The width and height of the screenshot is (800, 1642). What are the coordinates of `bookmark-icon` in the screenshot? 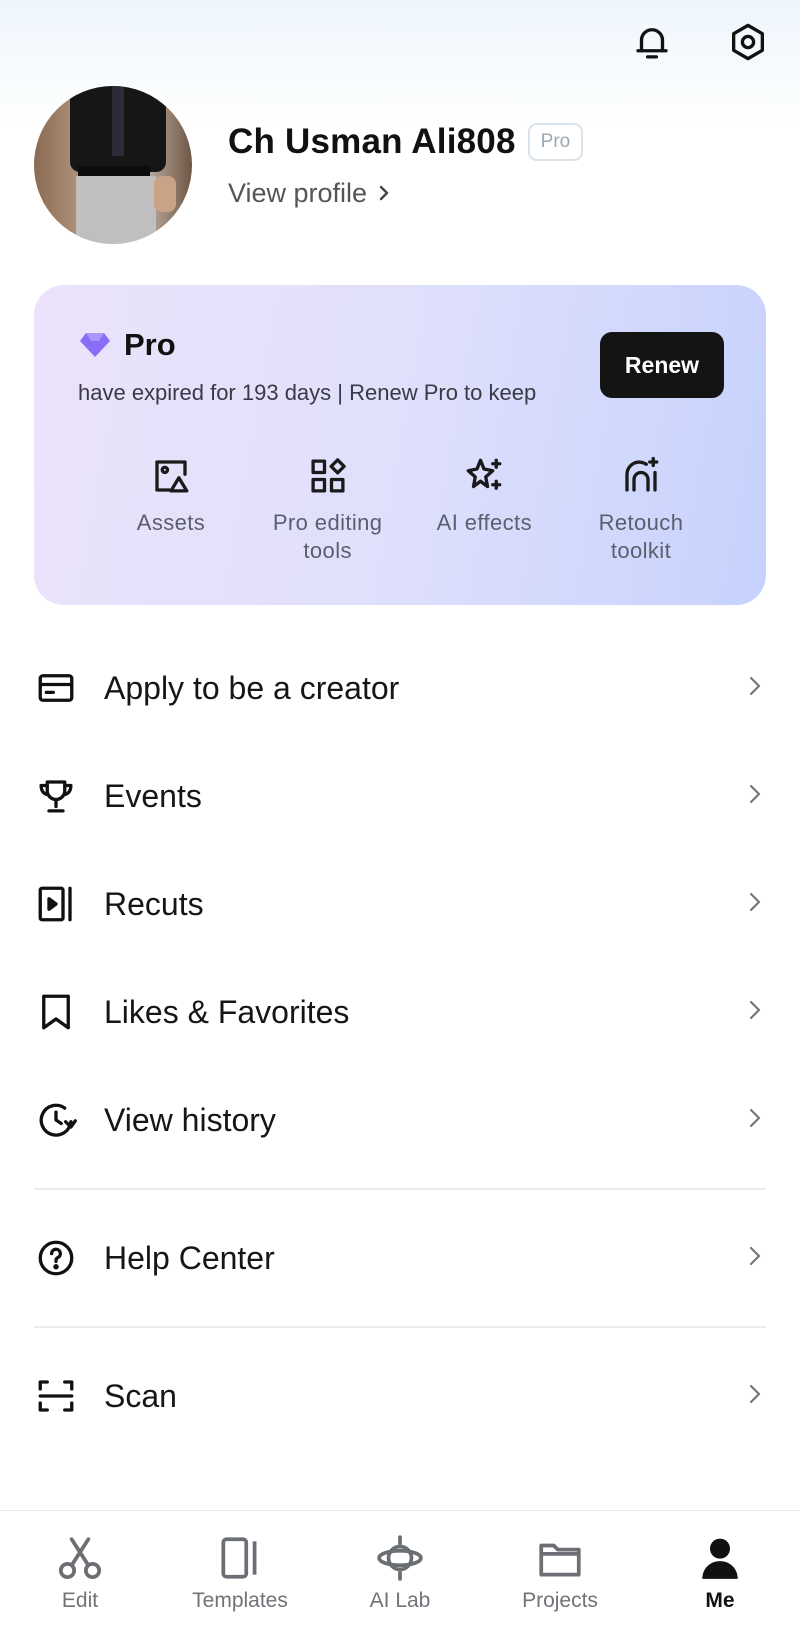 It's located at (56, 1012).